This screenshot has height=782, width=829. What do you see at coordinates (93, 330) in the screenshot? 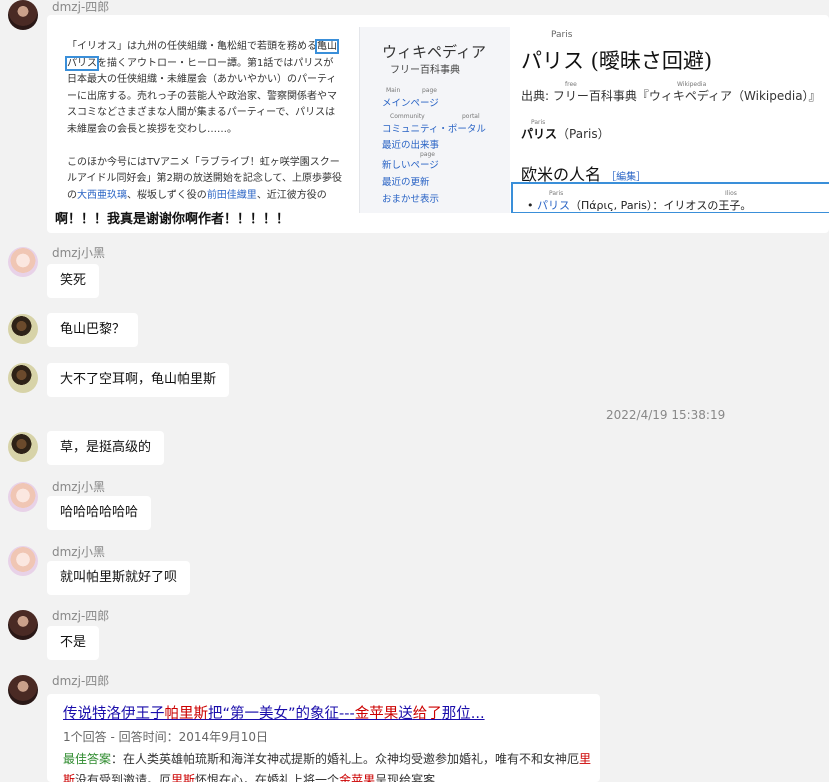
I see `message-bubble: 龟山巴黎？` at bounding box center [93, 330].